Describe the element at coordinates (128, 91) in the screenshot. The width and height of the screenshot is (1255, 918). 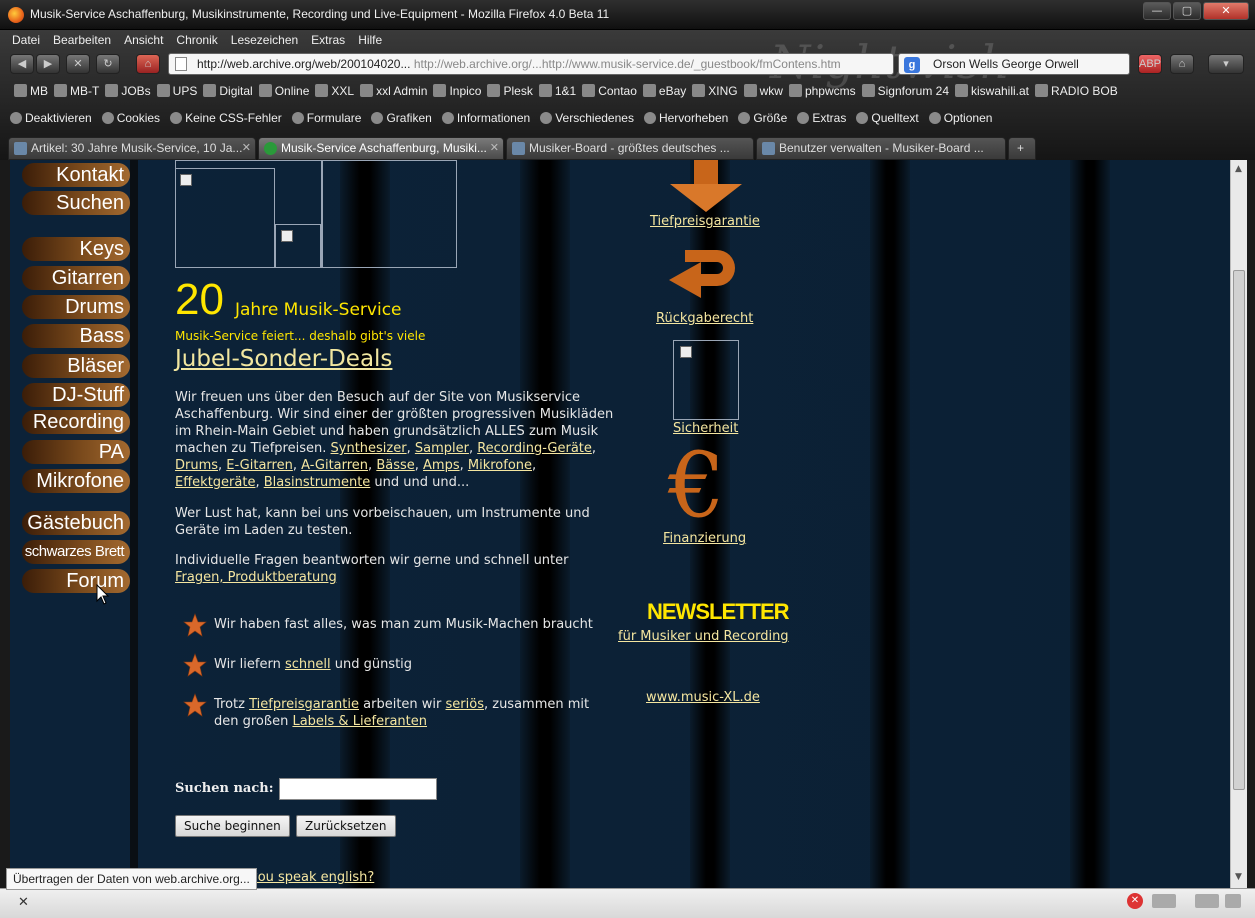
I see `bookmark-item: JOBs` at that location.